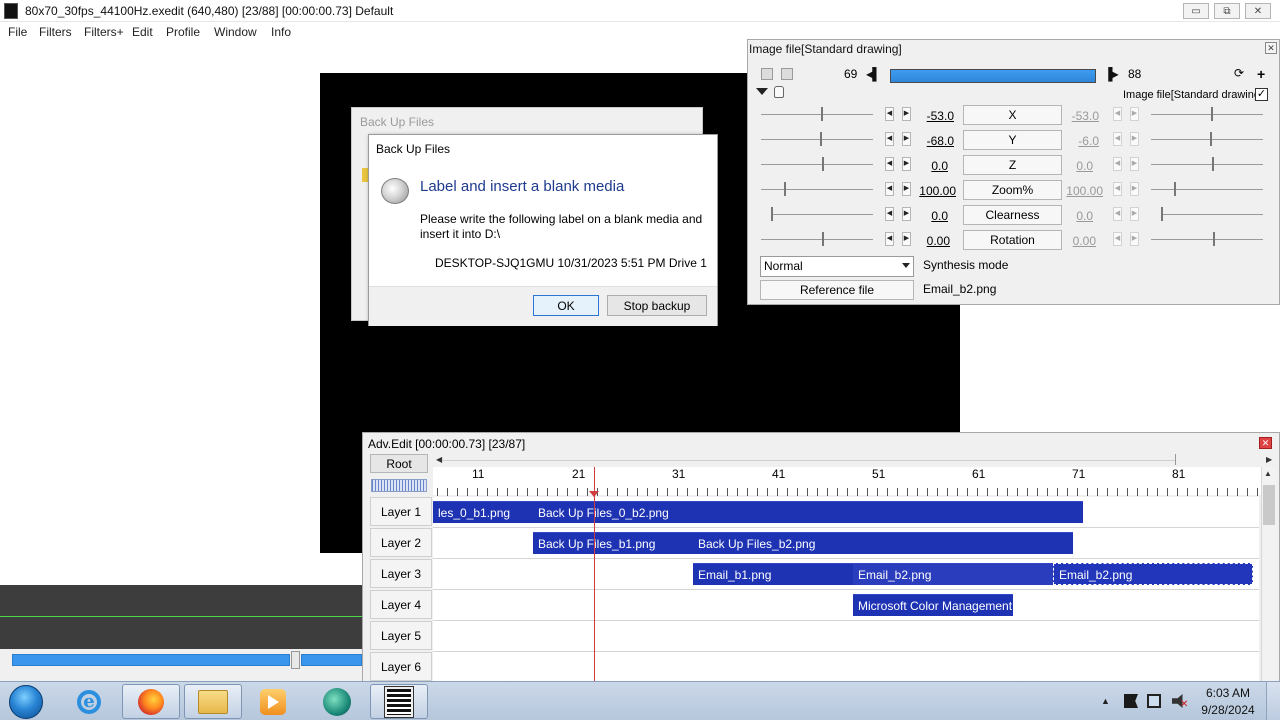 The width and height of the screenshot is (1280, 720). What do you see at coordinates (846, 574) in the screenshot?
I see `layer-row: Email_b1.png Email_b2.png Email_b2.png` at bounding box center [846, 574].